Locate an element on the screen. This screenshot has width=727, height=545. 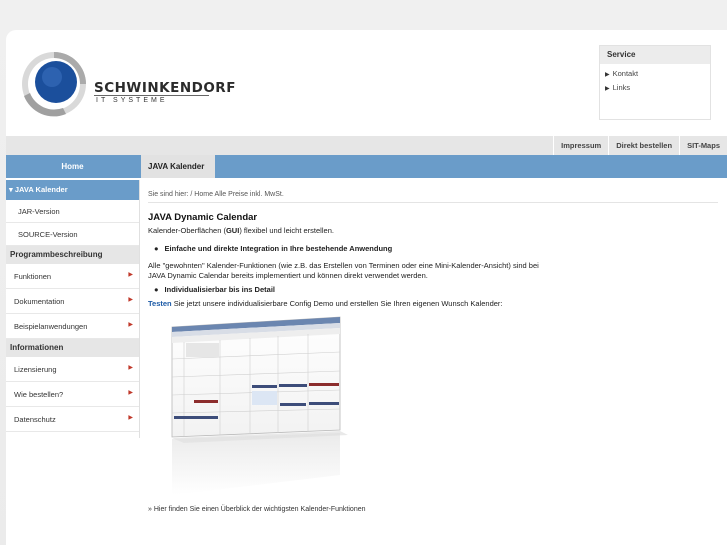
company-logo: SCHWINKENDORF IT SYSTEME is located at coordinates (126, 82).